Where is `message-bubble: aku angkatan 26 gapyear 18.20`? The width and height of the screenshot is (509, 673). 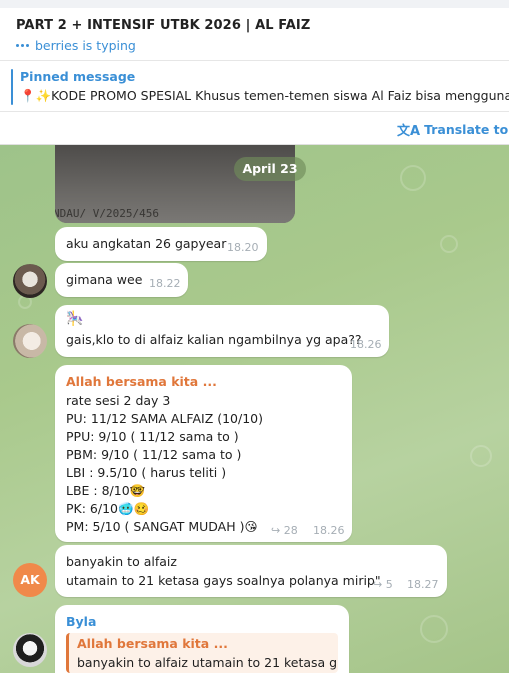
message-bubble: aku angkatan 26 gapyear 18.20 is located at coordinates (161, 244).